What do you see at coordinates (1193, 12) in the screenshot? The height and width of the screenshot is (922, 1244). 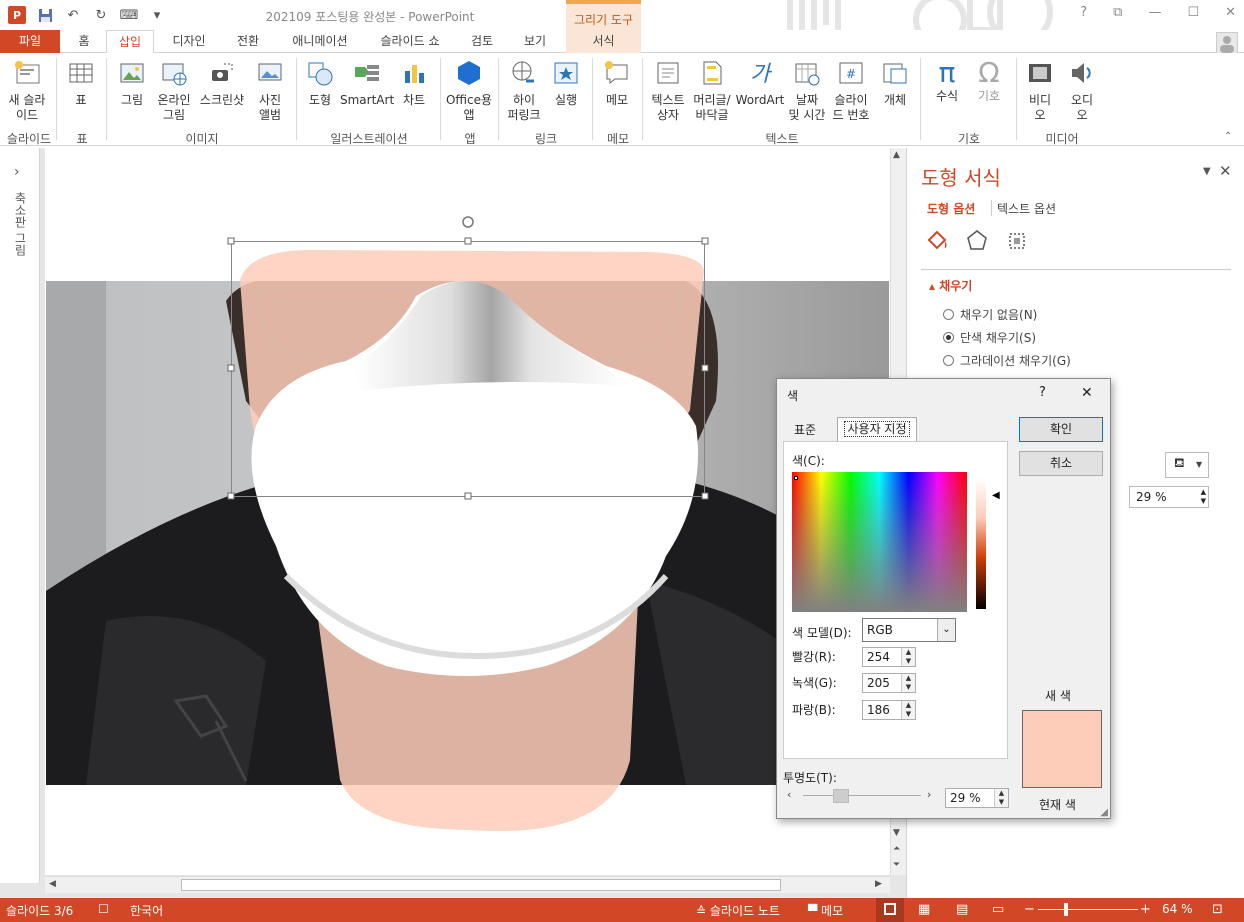 I see `maximize-button: ☐` at bounding box center [1193, 12].